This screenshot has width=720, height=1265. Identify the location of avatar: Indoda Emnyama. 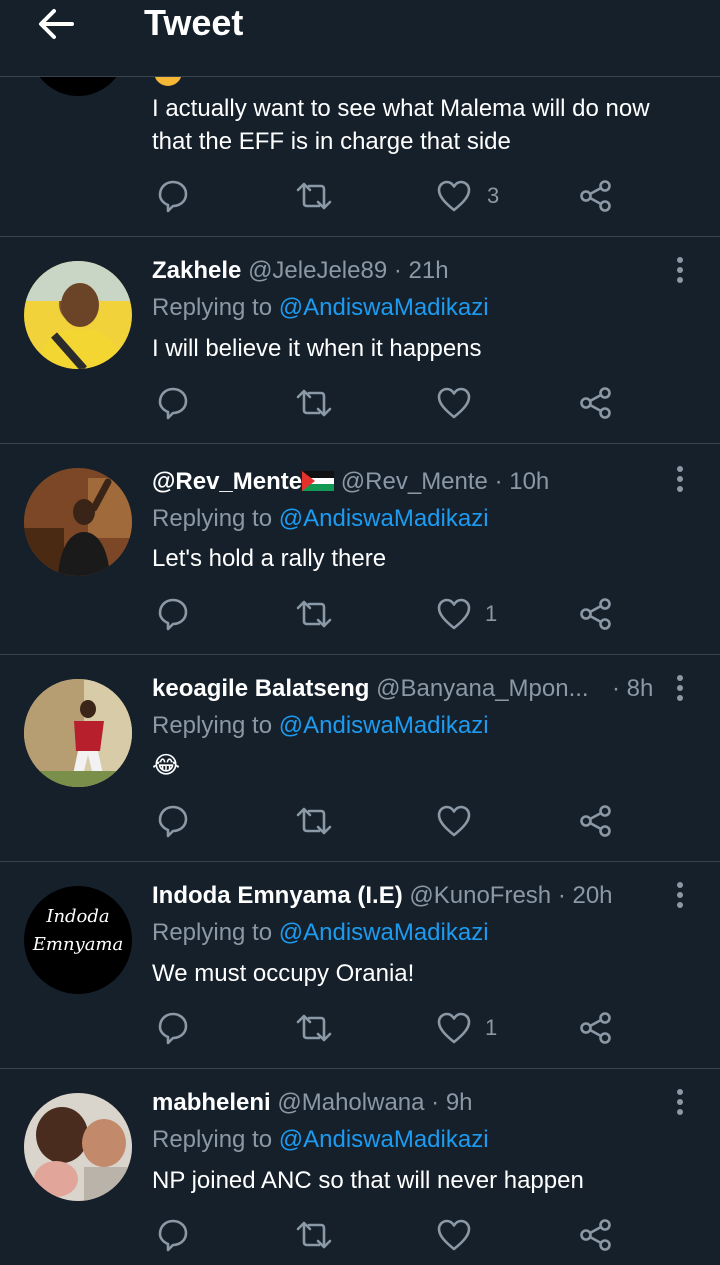
(78, 940).